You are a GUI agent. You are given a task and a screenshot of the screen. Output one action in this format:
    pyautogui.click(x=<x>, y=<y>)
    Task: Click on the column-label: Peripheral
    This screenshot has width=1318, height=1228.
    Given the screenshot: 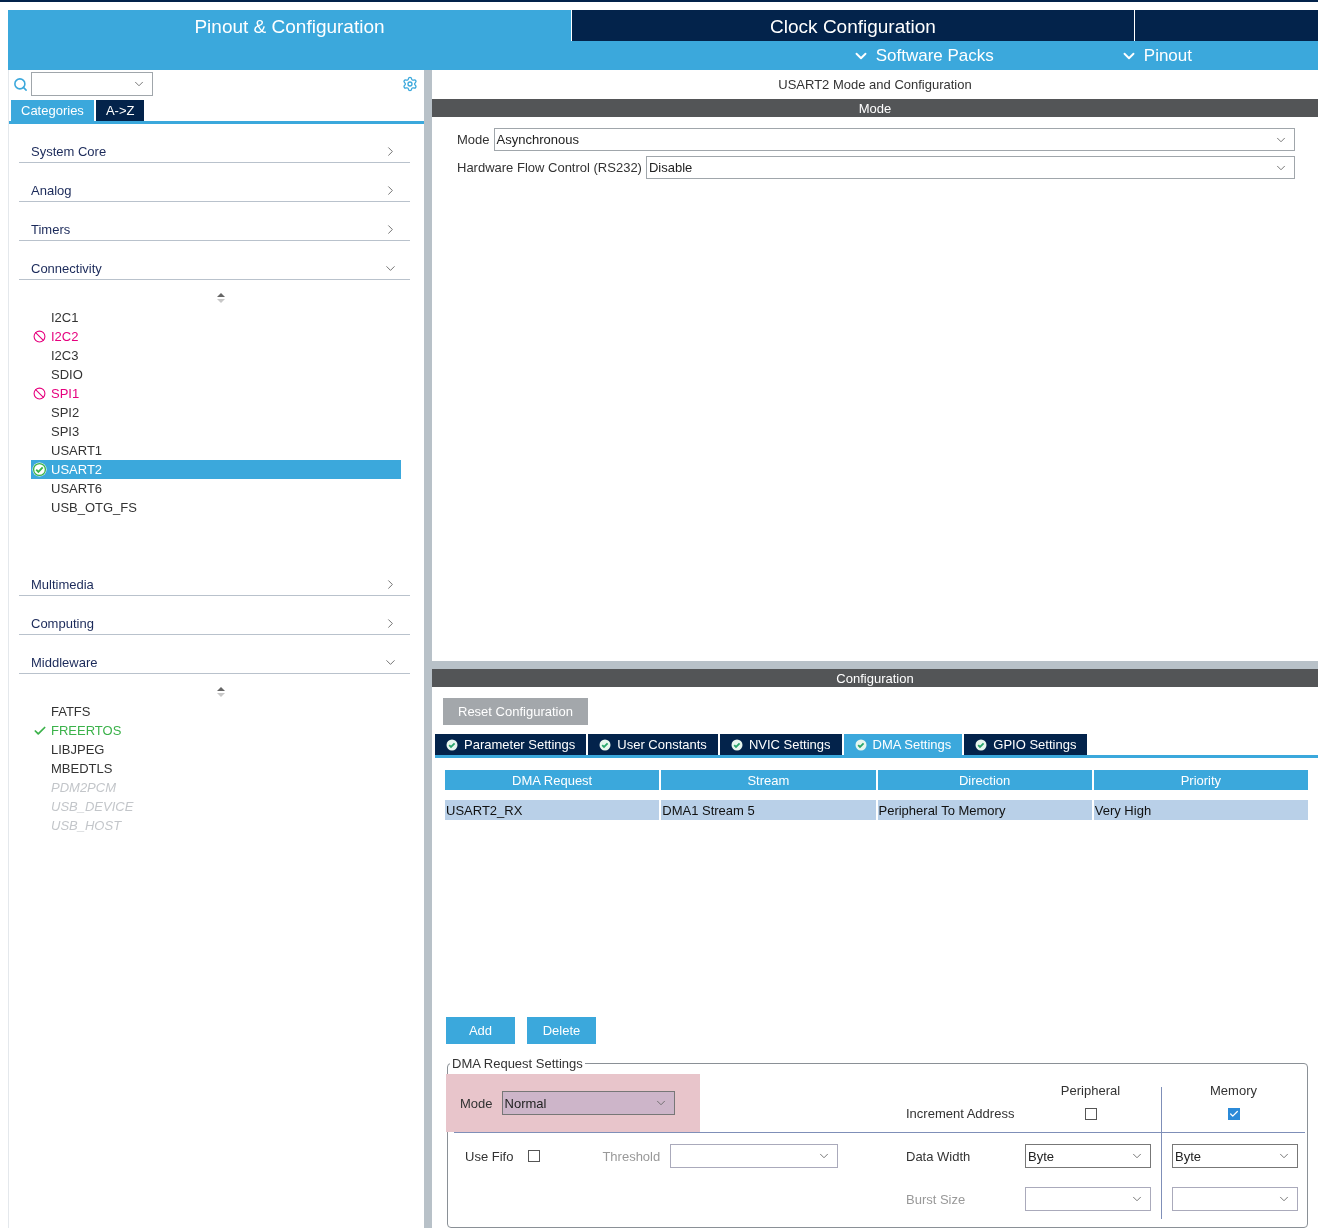 What is the action you would take?
    pyautogui.click(x=1090, y=1090)
    